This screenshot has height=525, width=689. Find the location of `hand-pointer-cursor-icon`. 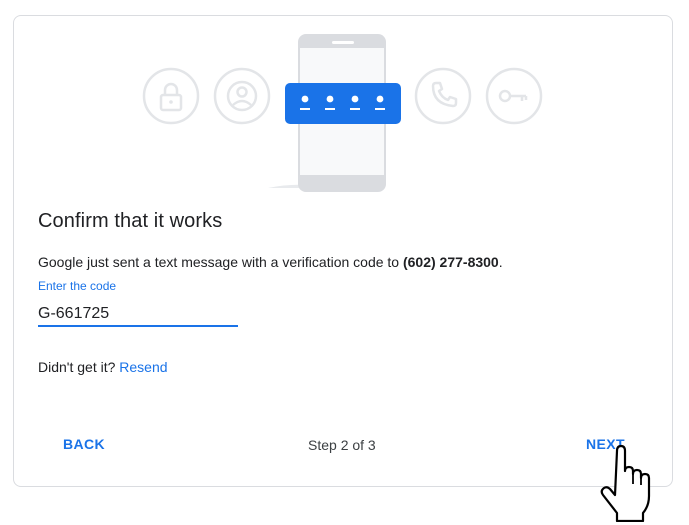

hand-pointer-cursor-icon is located at coordinates (625, 483).